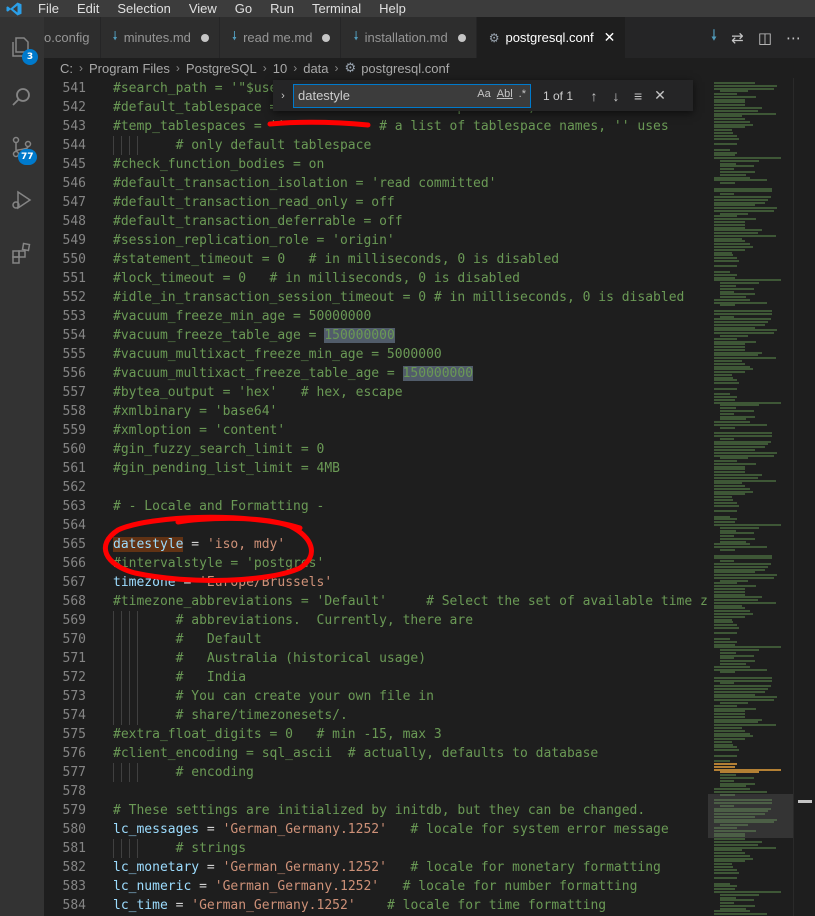 The width and height of the screenshot is (815, 916). What do you see at coordinates (376, 335) in the screenshot?
I see `code-line: 554 #vacuum_freeze_table_age = 150000000` at bounding box center [376, 335].